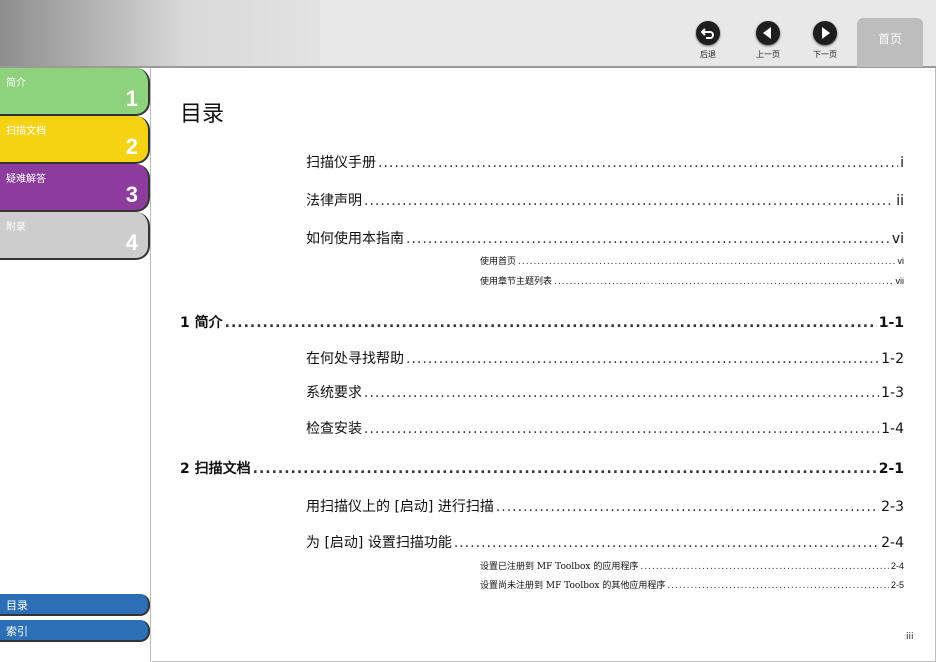  Describe the element at coordinates (768, 54) in the screenshot. I see `previous-label: 上一页` at that location.